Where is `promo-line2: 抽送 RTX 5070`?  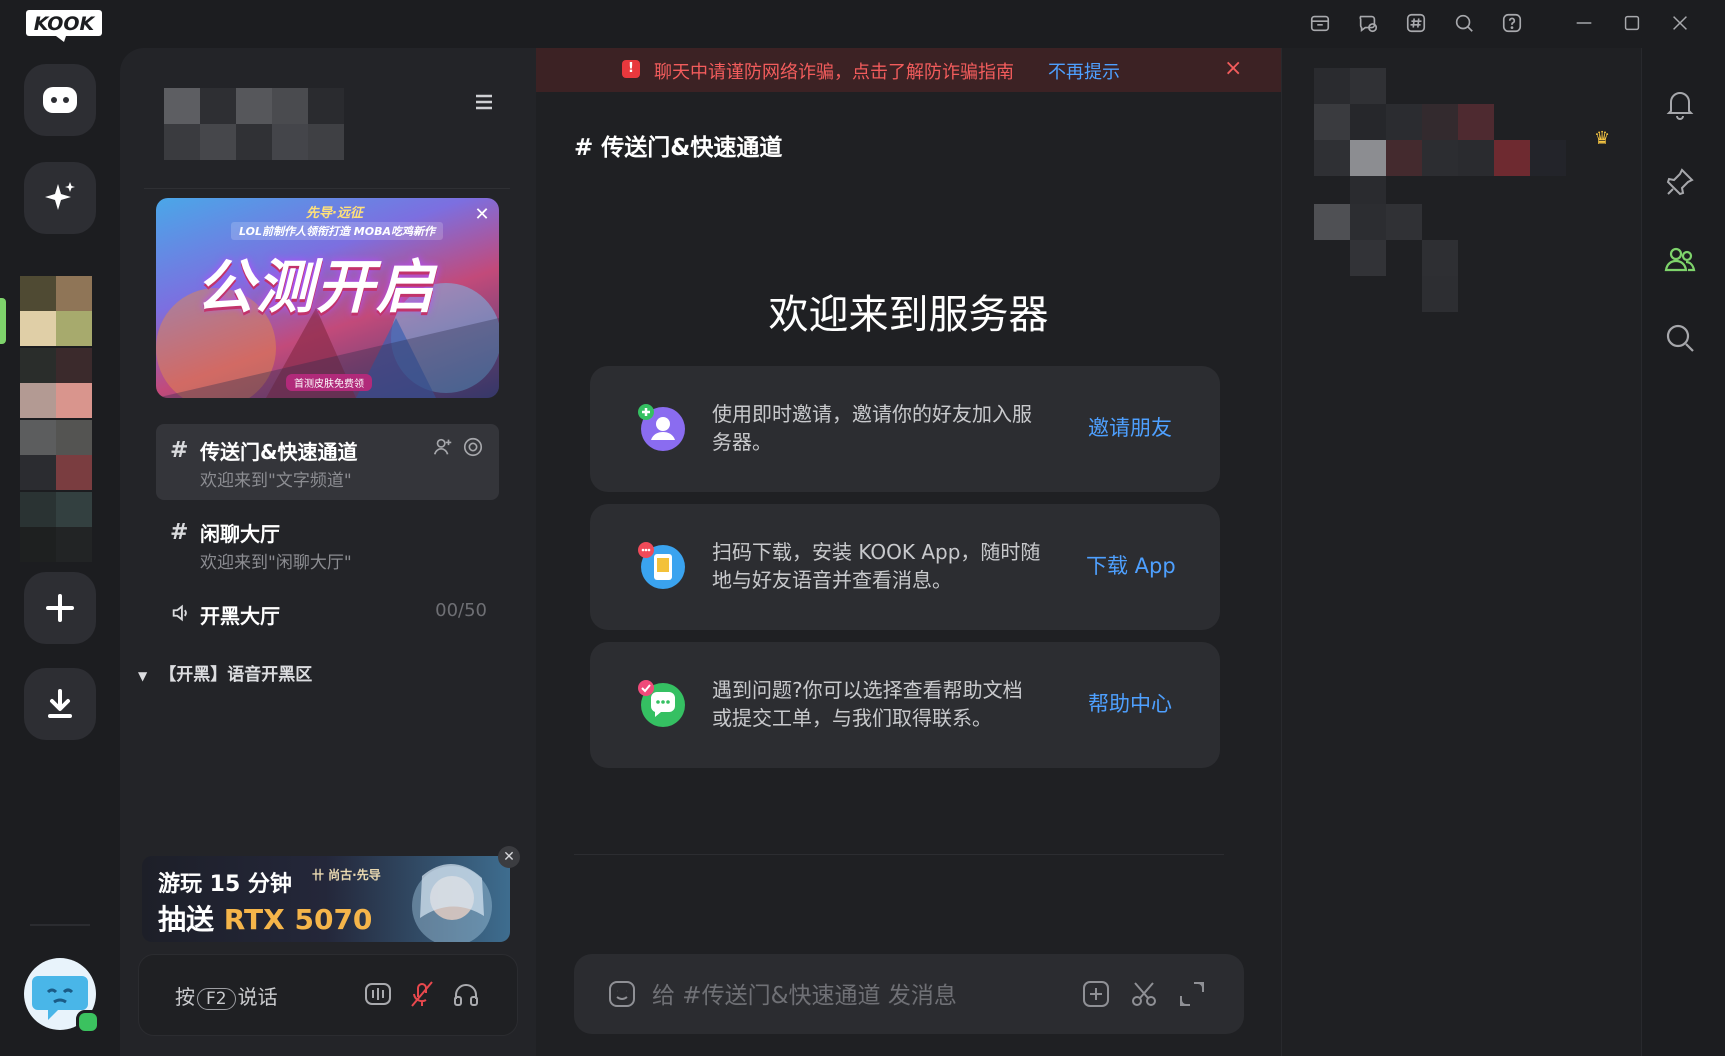 promo-line2: 抽送 RTX 5070 is located at coordinates (265, 919).